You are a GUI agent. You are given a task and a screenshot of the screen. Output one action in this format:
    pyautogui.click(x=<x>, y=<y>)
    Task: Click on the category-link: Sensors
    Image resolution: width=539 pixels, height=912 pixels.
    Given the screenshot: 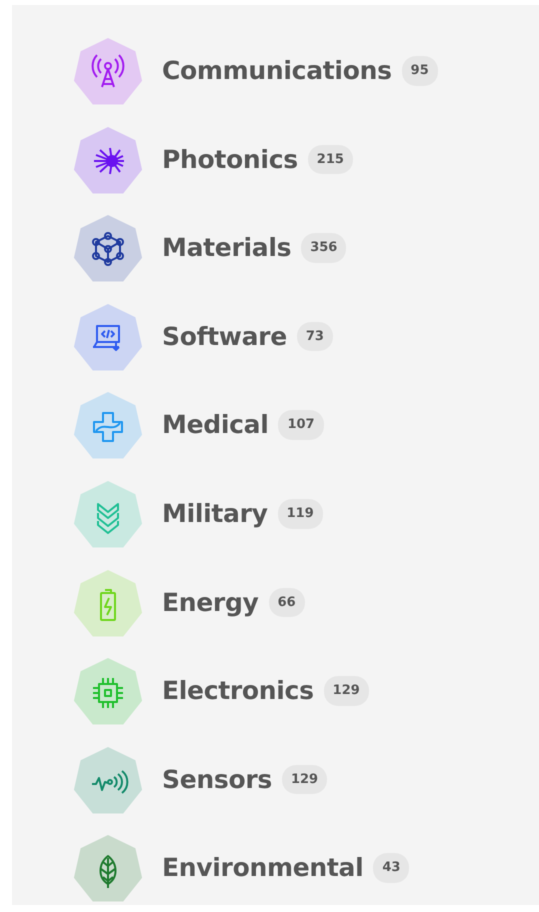 What is the action you would take?
    pyautogui.click(x=217, y=780)
    